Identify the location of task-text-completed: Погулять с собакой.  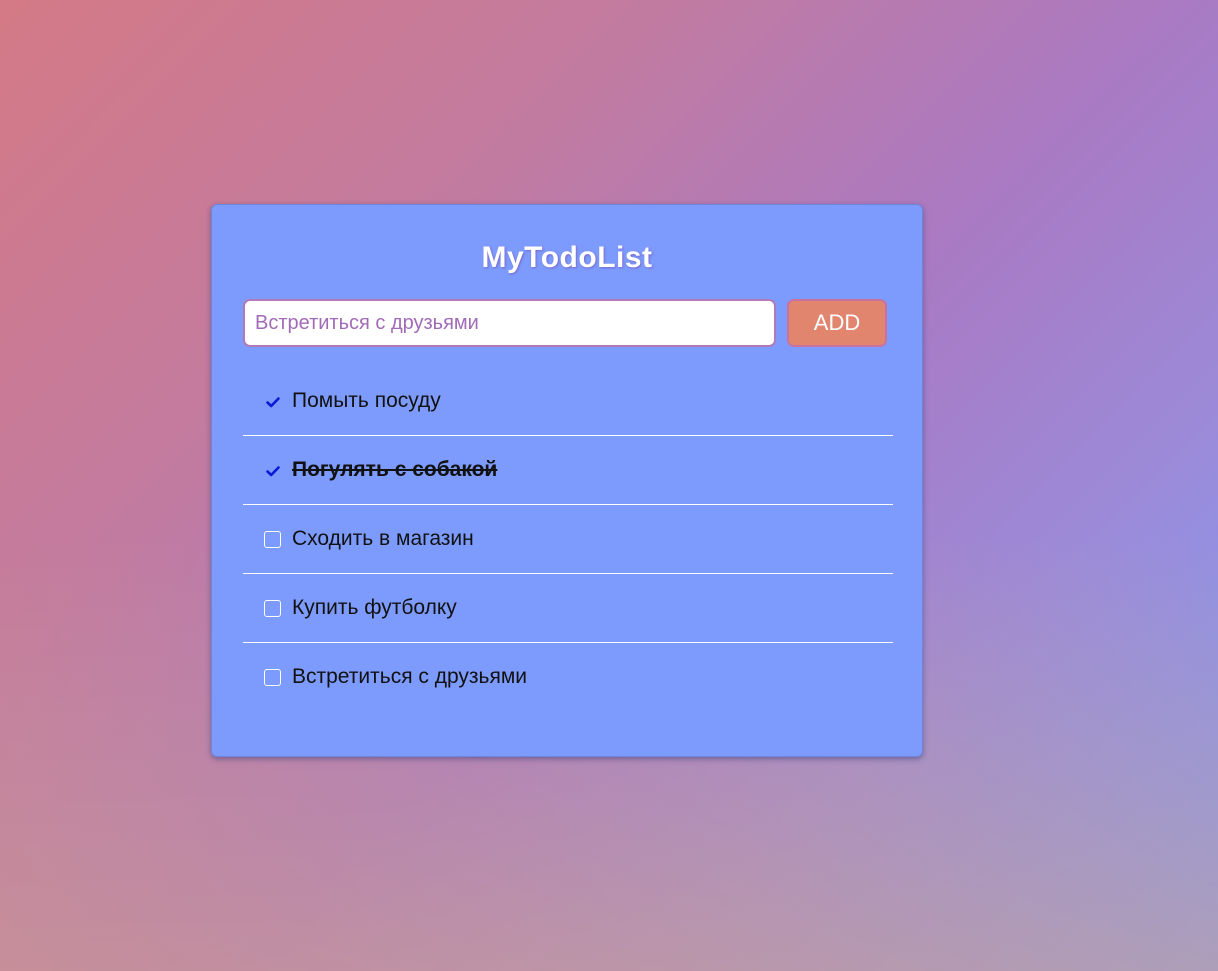
(395, 469).